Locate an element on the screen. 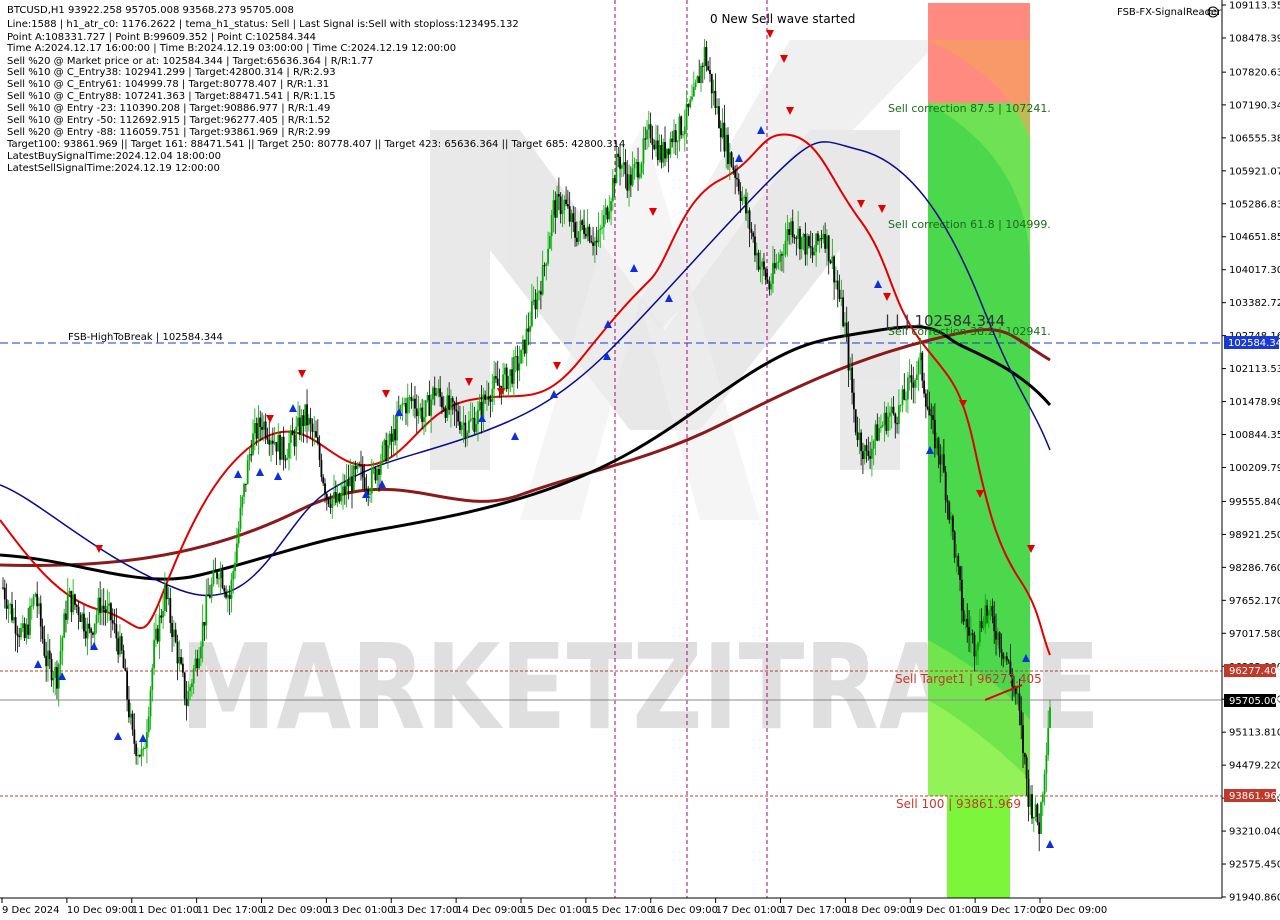 Image resolution: width=1280 pixels, height=920 pixels. fib-label-sell-87: Sell correction 87.5 | 107241. is located at coordinates (969, 108).